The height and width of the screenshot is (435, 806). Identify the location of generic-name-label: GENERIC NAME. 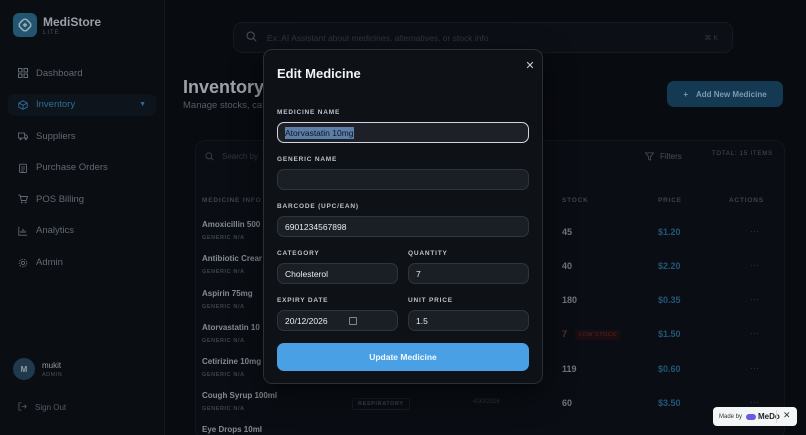
(307, 159).